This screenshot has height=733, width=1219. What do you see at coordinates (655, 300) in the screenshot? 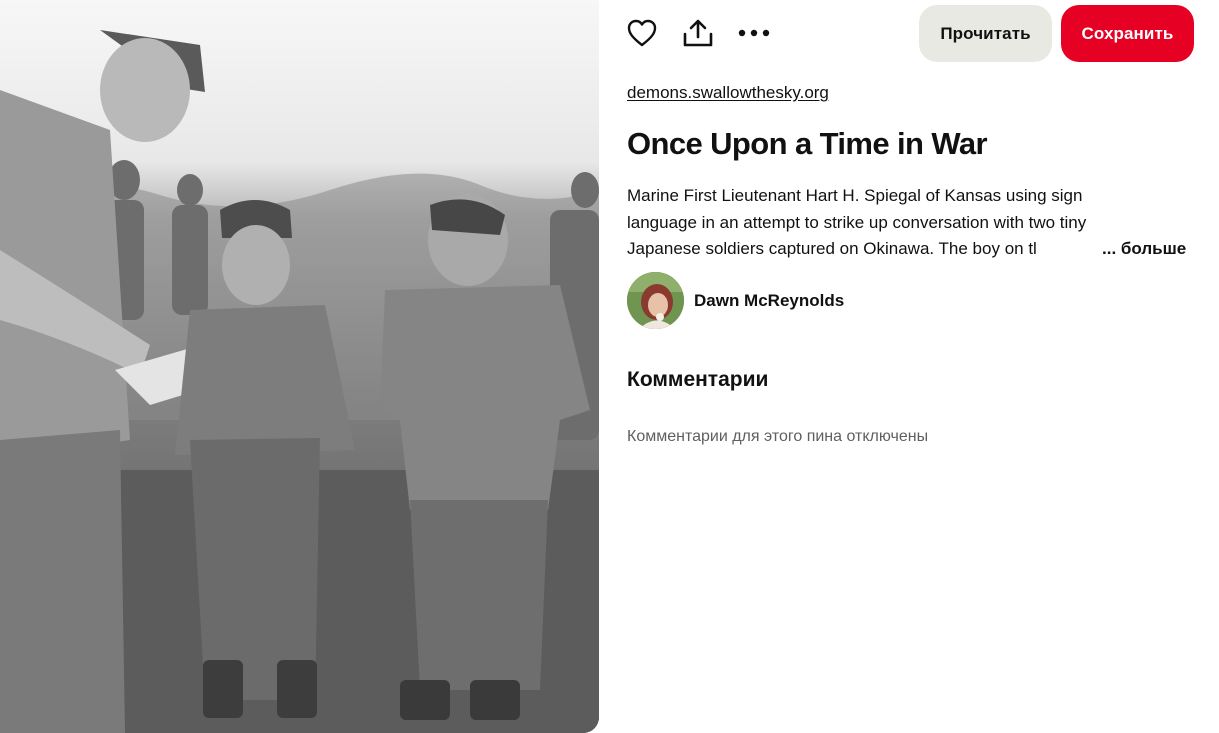
I see `avatar` at bounding box center [655, 300].